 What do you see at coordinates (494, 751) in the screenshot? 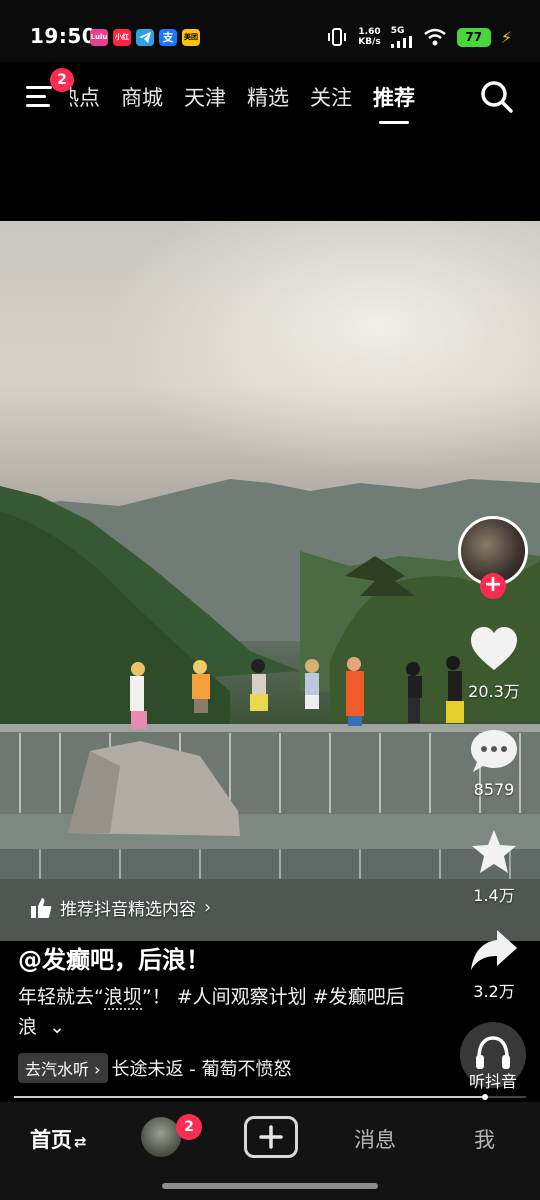
I see `comment-icon` at bounding box center [494, 751].